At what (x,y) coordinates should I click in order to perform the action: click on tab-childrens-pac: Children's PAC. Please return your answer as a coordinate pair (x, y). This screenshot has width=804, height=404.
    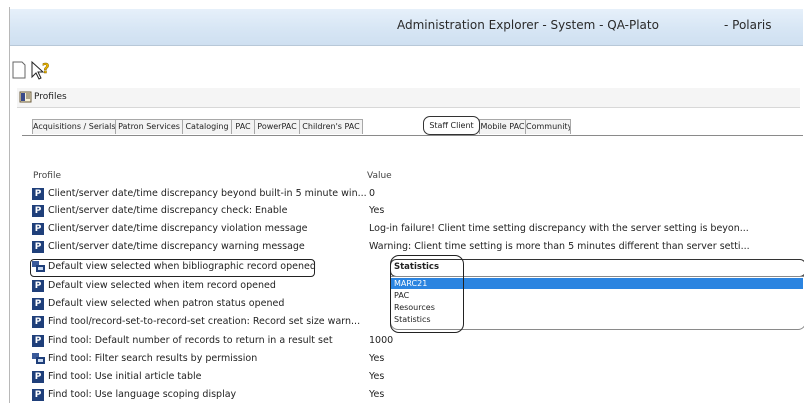
    Looking at the image, I should click on (331, 126).